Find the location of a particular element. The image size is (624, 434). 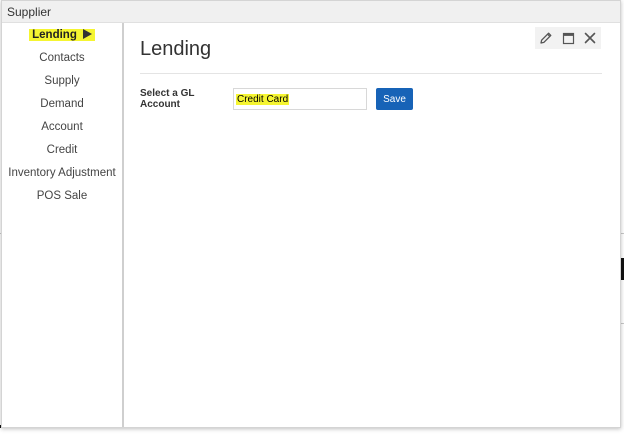

close-icon is located at coordinates (590, 38).